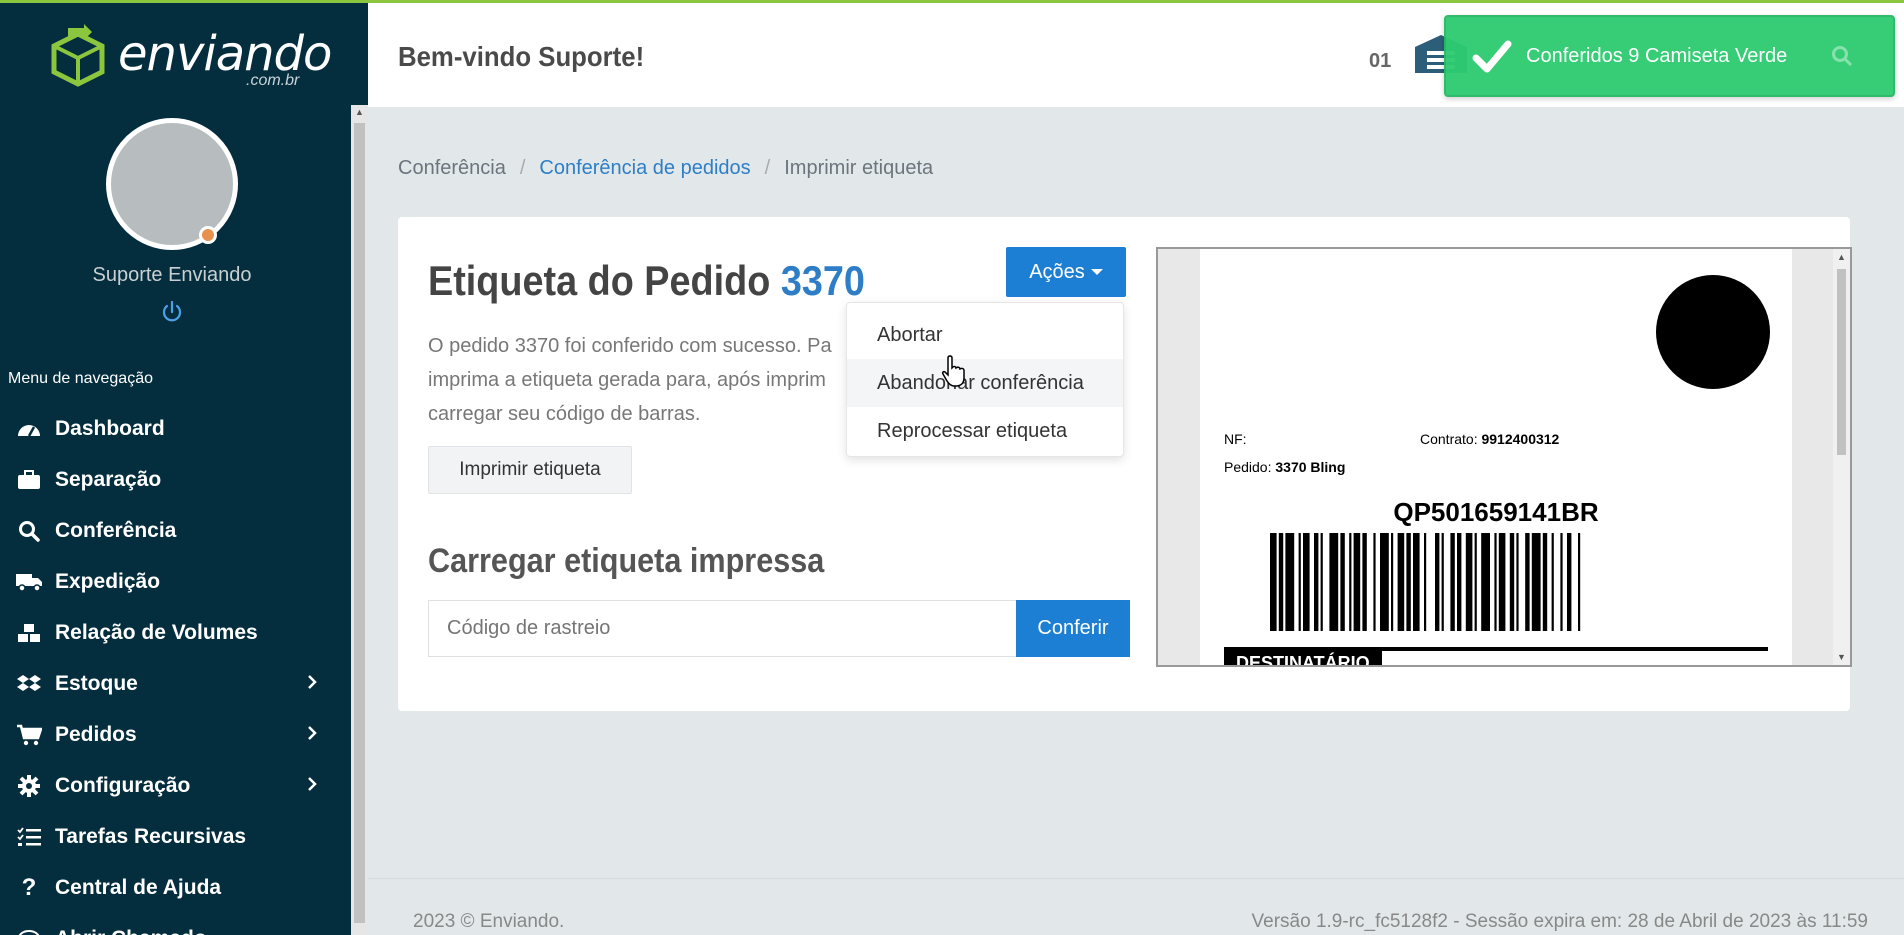 This screenshot has height=935, width=1904. What do you see at coordinates (170, 581) in the screenshot?
I see `sidebar-item-expedicao: Expedição` at bounding box center [170, 581].